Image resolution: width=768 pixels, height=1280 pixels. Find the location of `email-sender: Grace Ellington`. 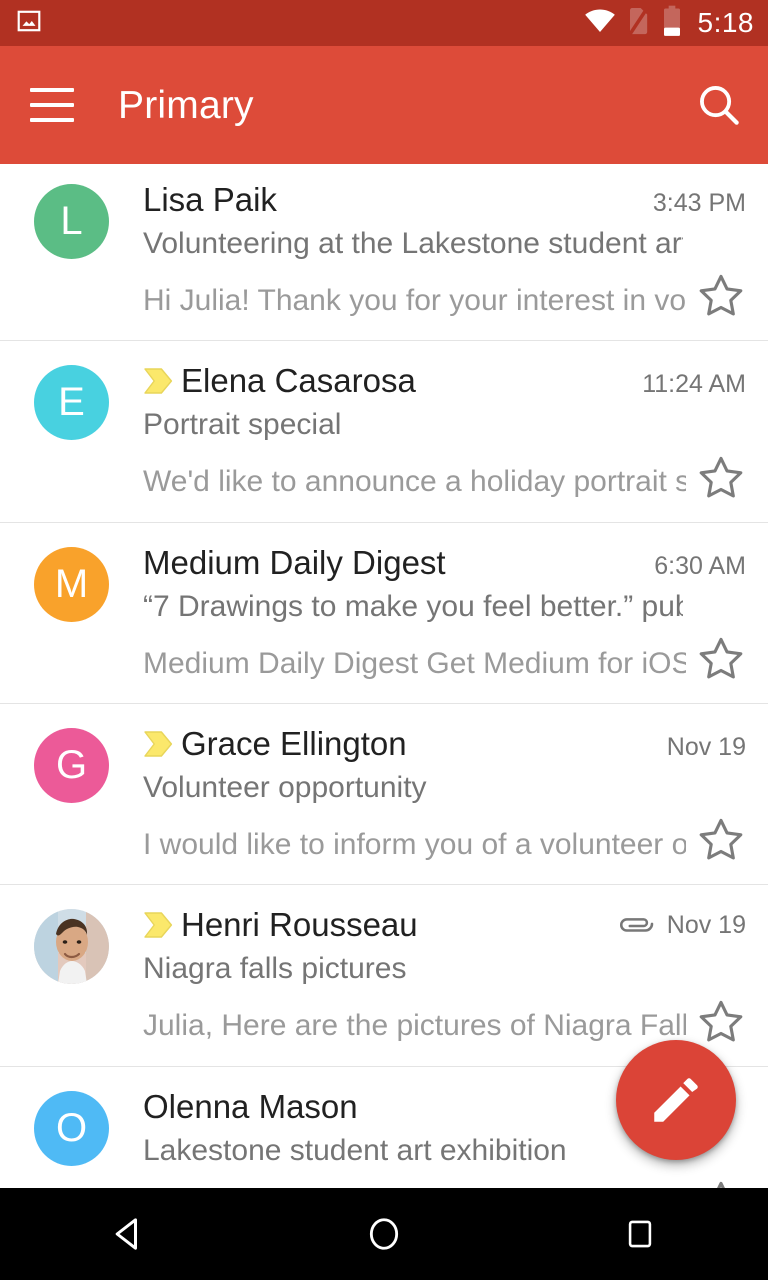

email-sender: Grace Ellington is located at coordinates (294, 744).